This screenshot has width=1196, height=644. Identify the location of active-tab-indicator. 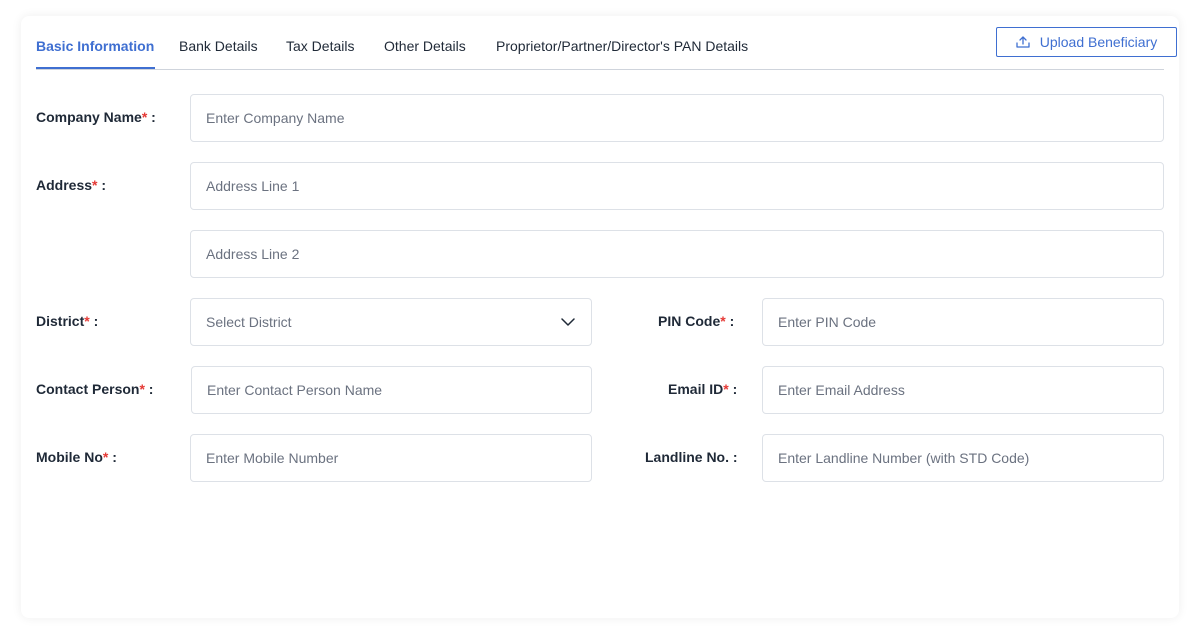
(95, 68).